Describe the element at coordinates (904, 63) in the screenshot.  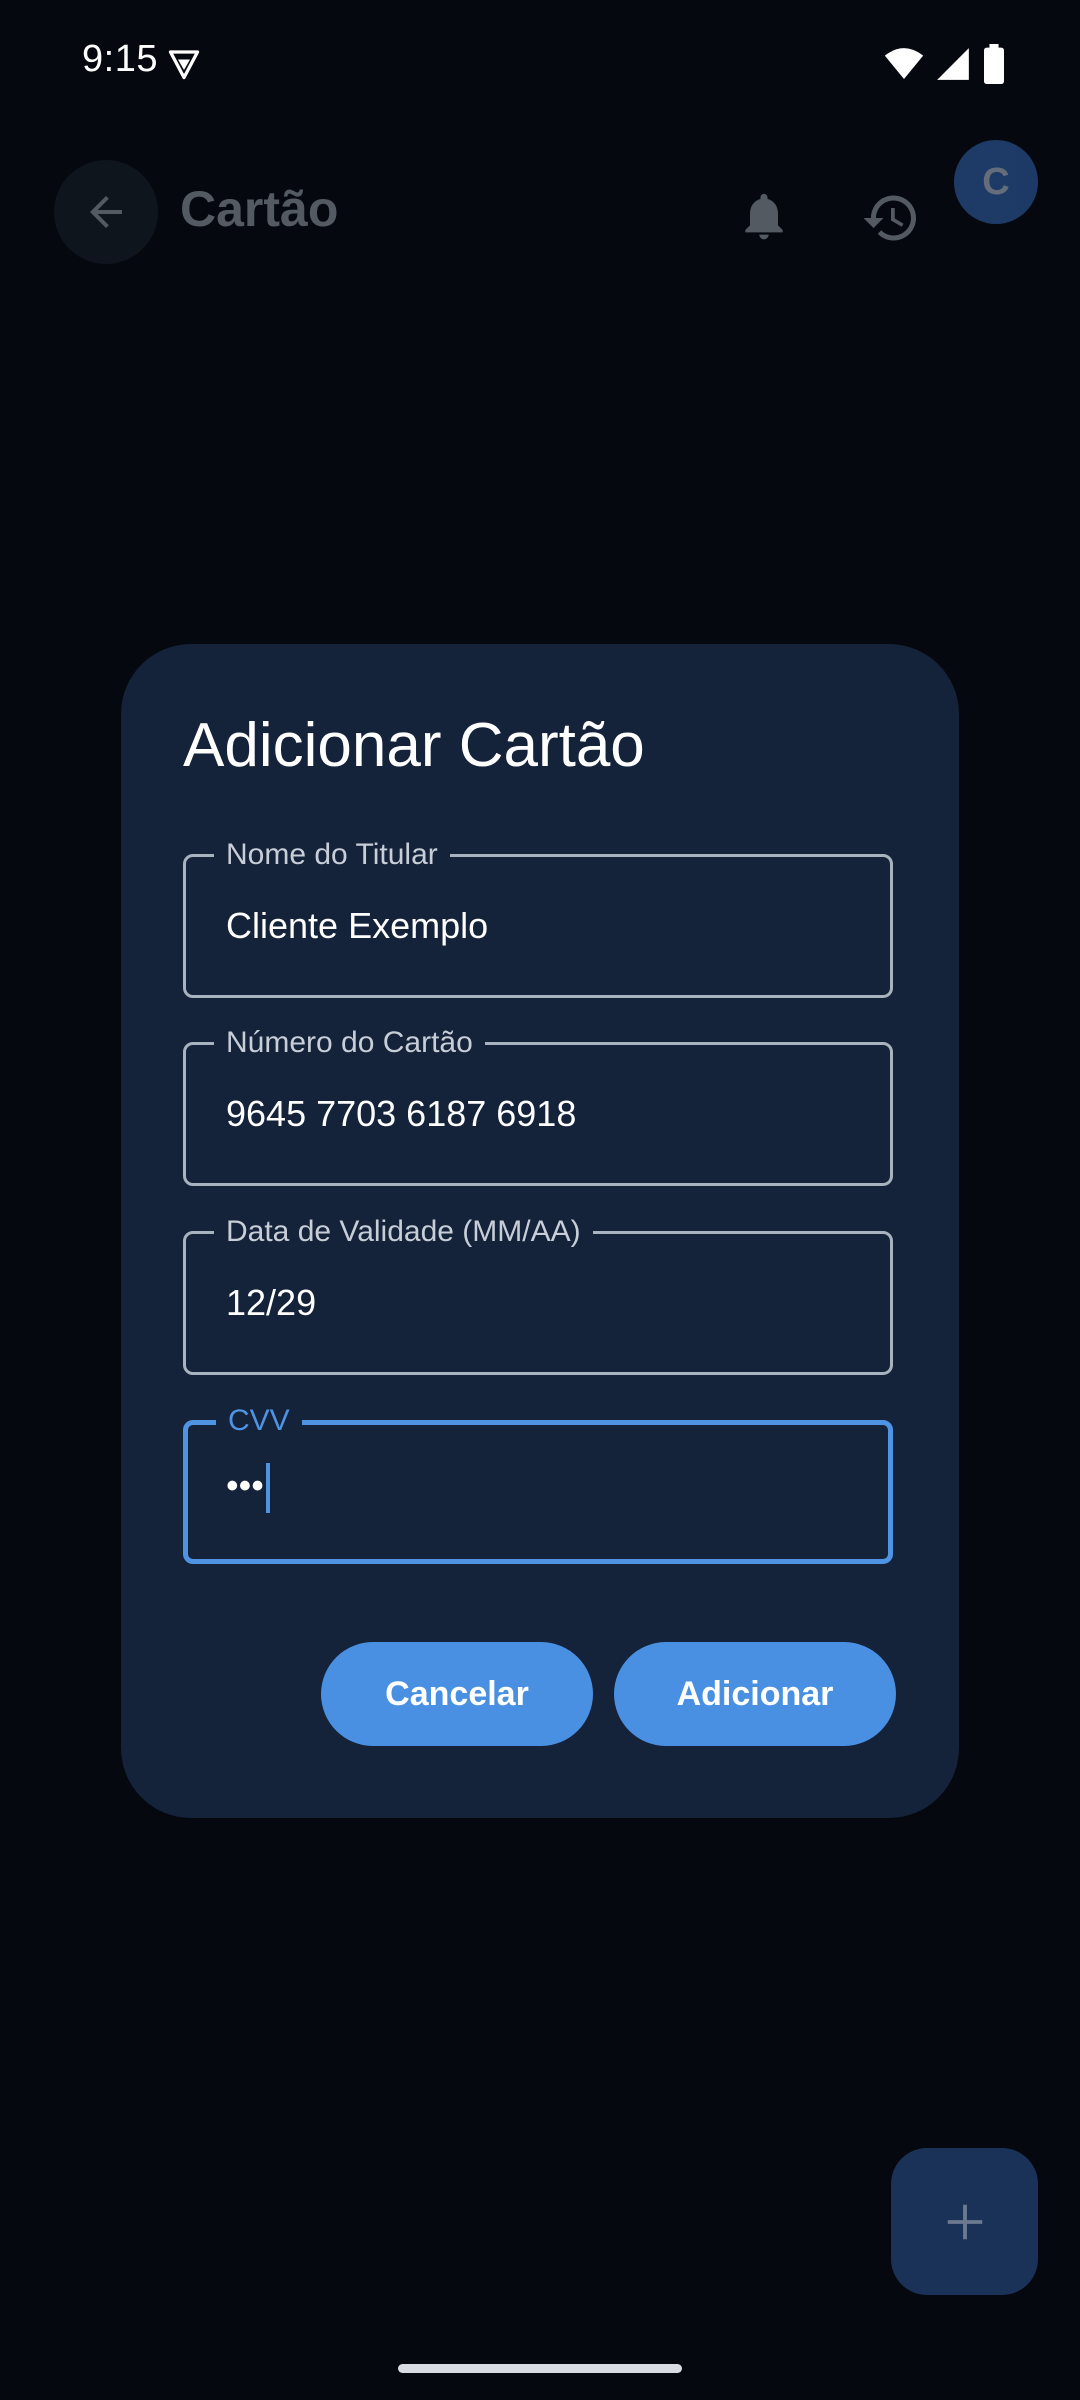
I see `wifi-icon` at that location.